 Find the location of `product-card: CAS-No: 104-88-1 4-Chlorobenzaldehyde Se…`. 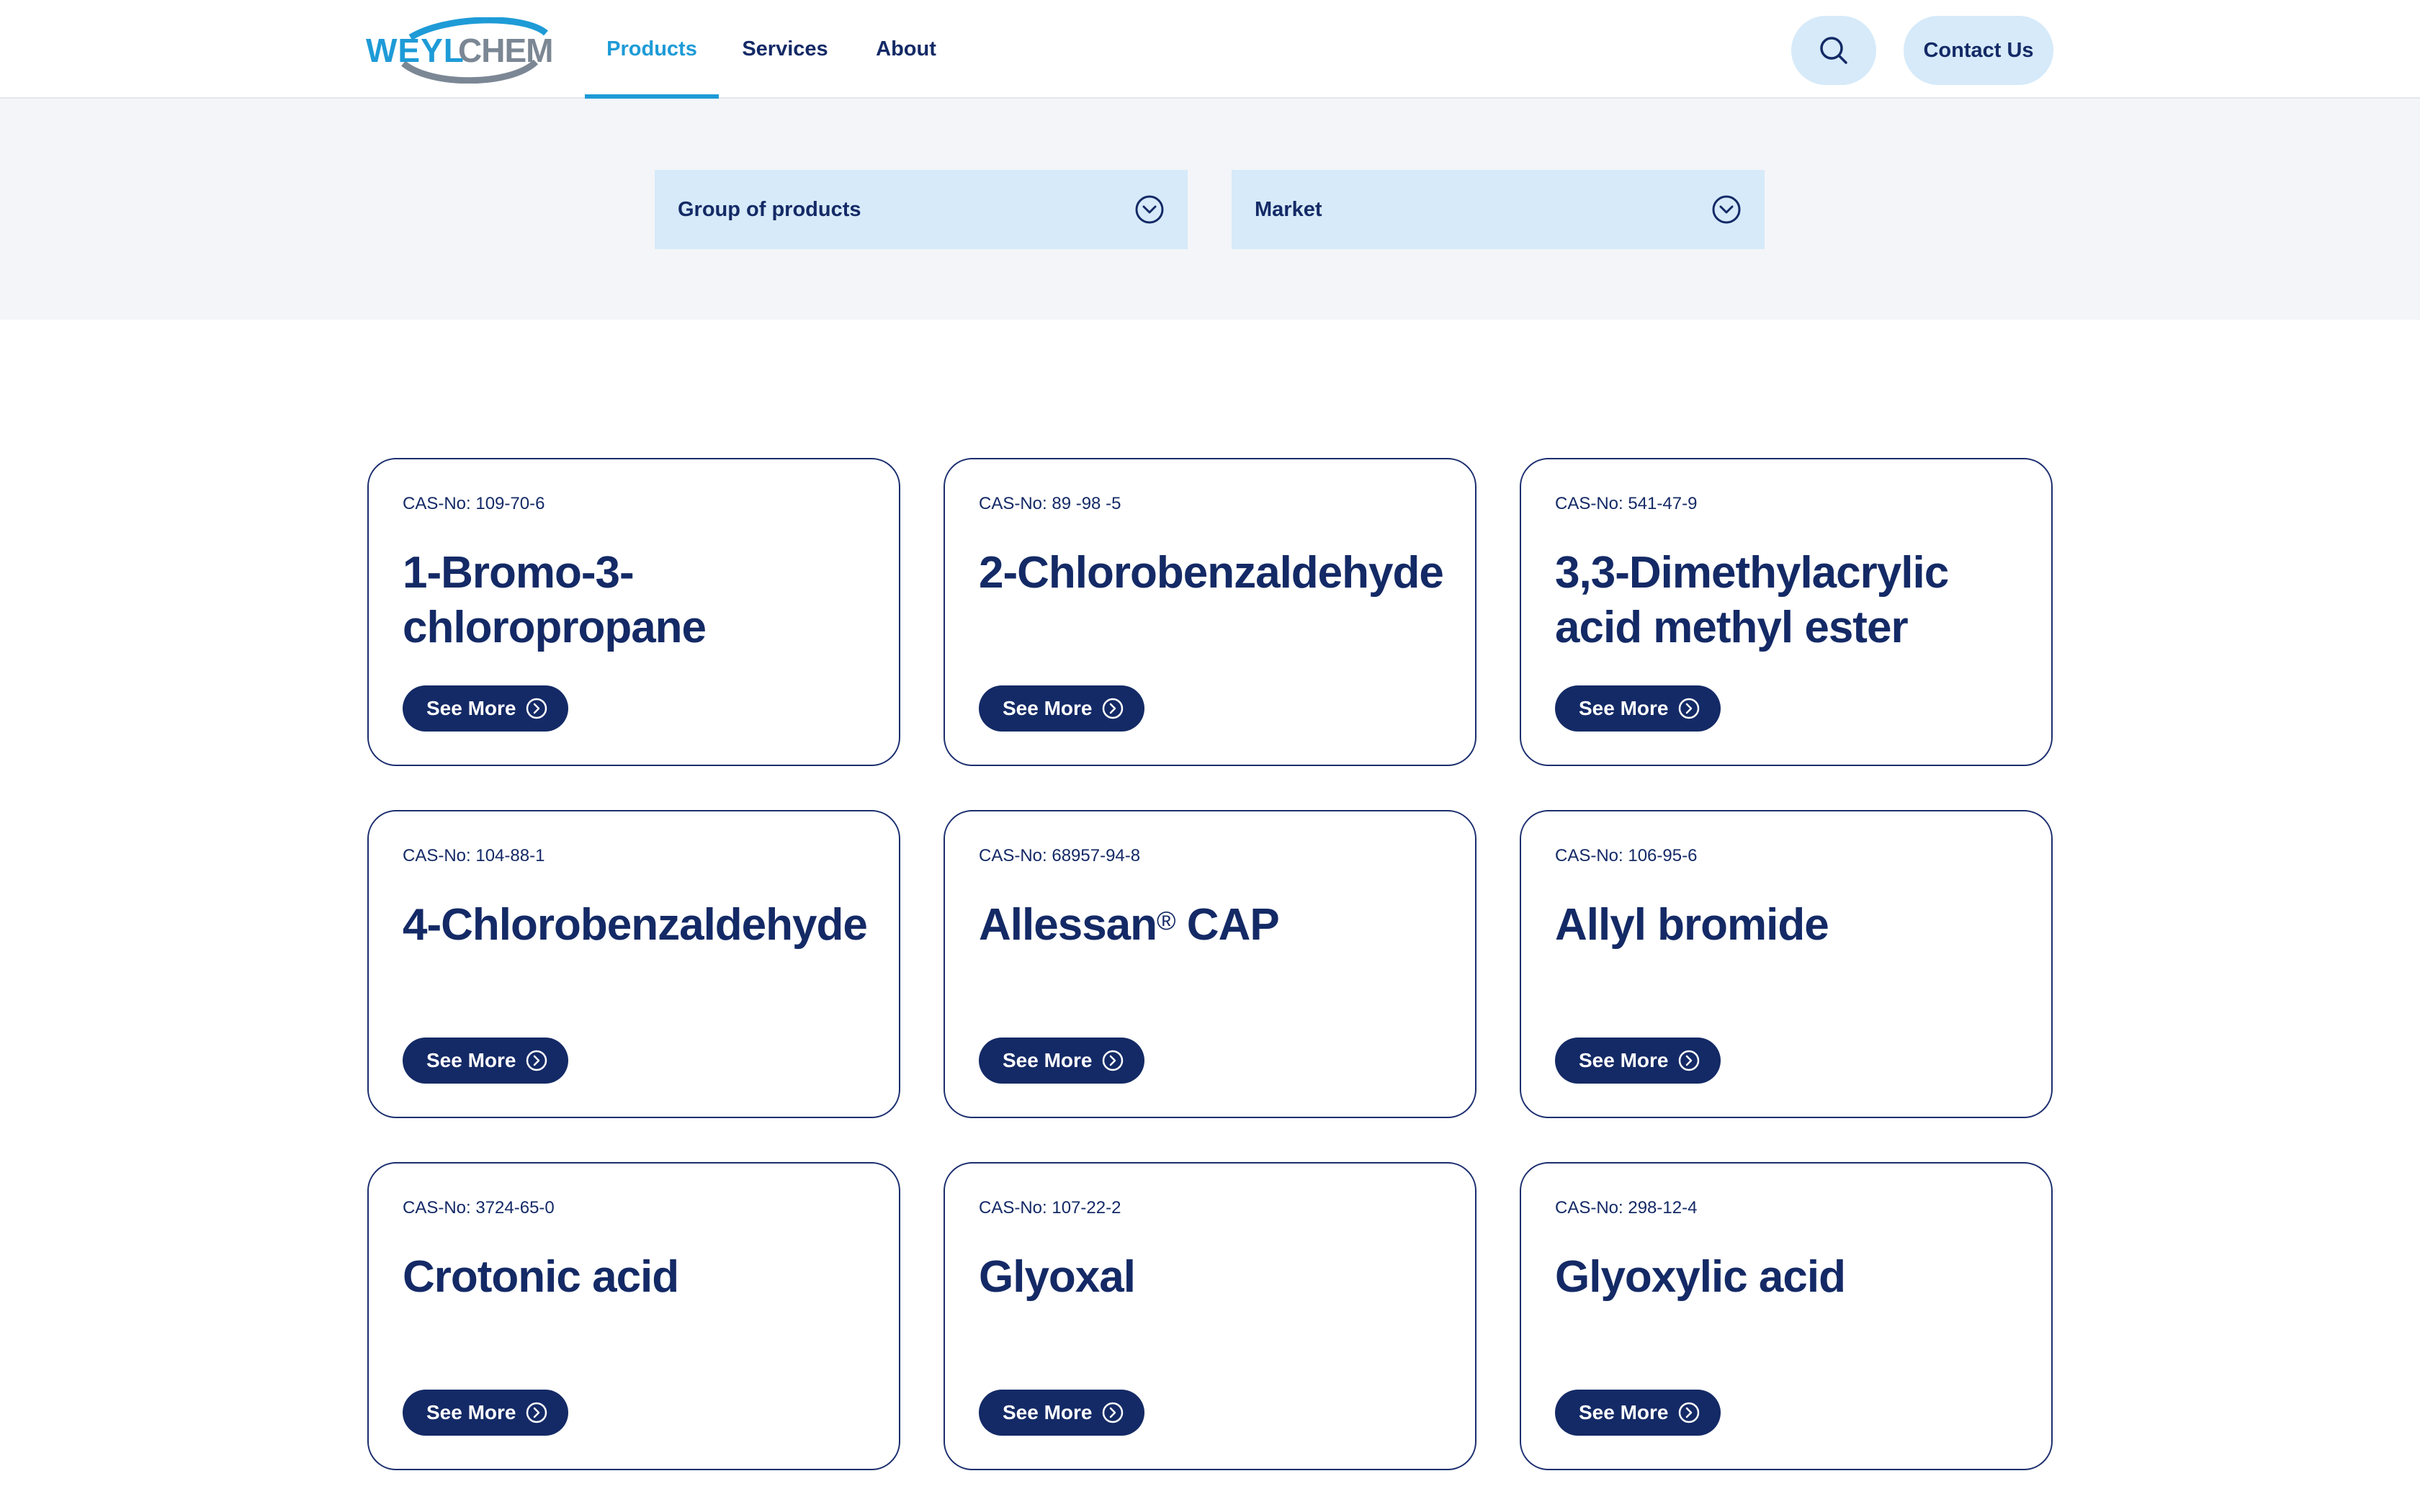

product-card: CAS-No: 104-88-1 4-Chlorobenzaldehyde Se… is located at coordinates (633, 964).